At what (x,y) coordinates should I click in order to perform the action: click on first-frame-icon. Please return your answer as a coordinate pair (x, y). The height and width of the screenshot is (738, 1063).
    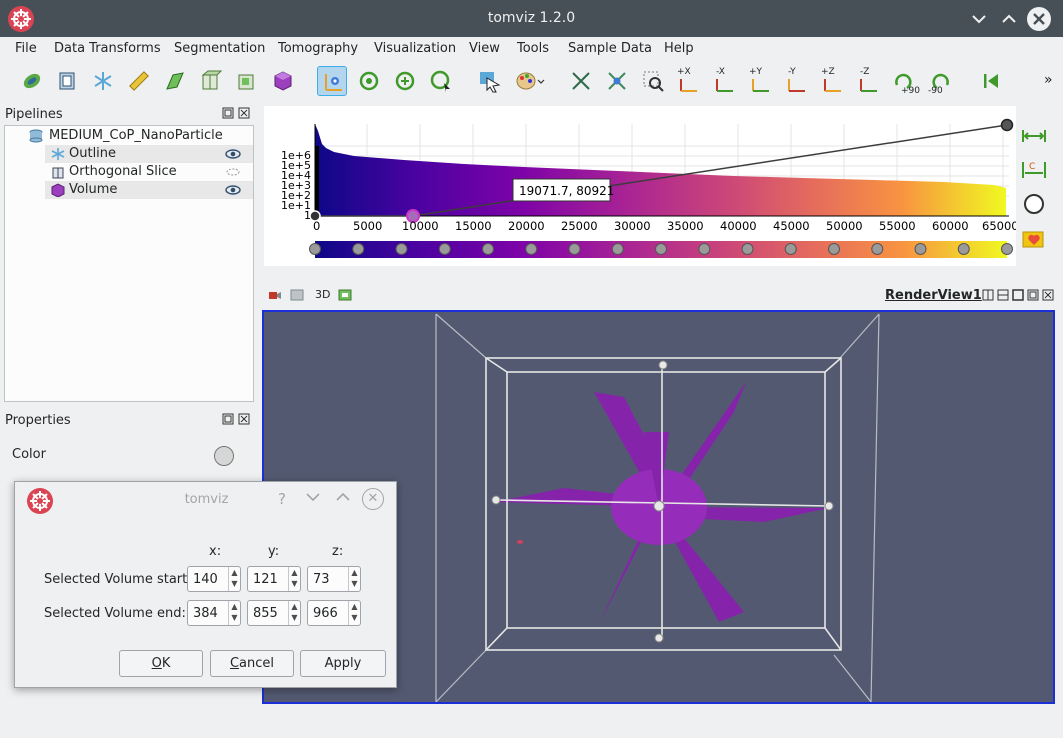
    Looking at the image, I should click on (991, 81).